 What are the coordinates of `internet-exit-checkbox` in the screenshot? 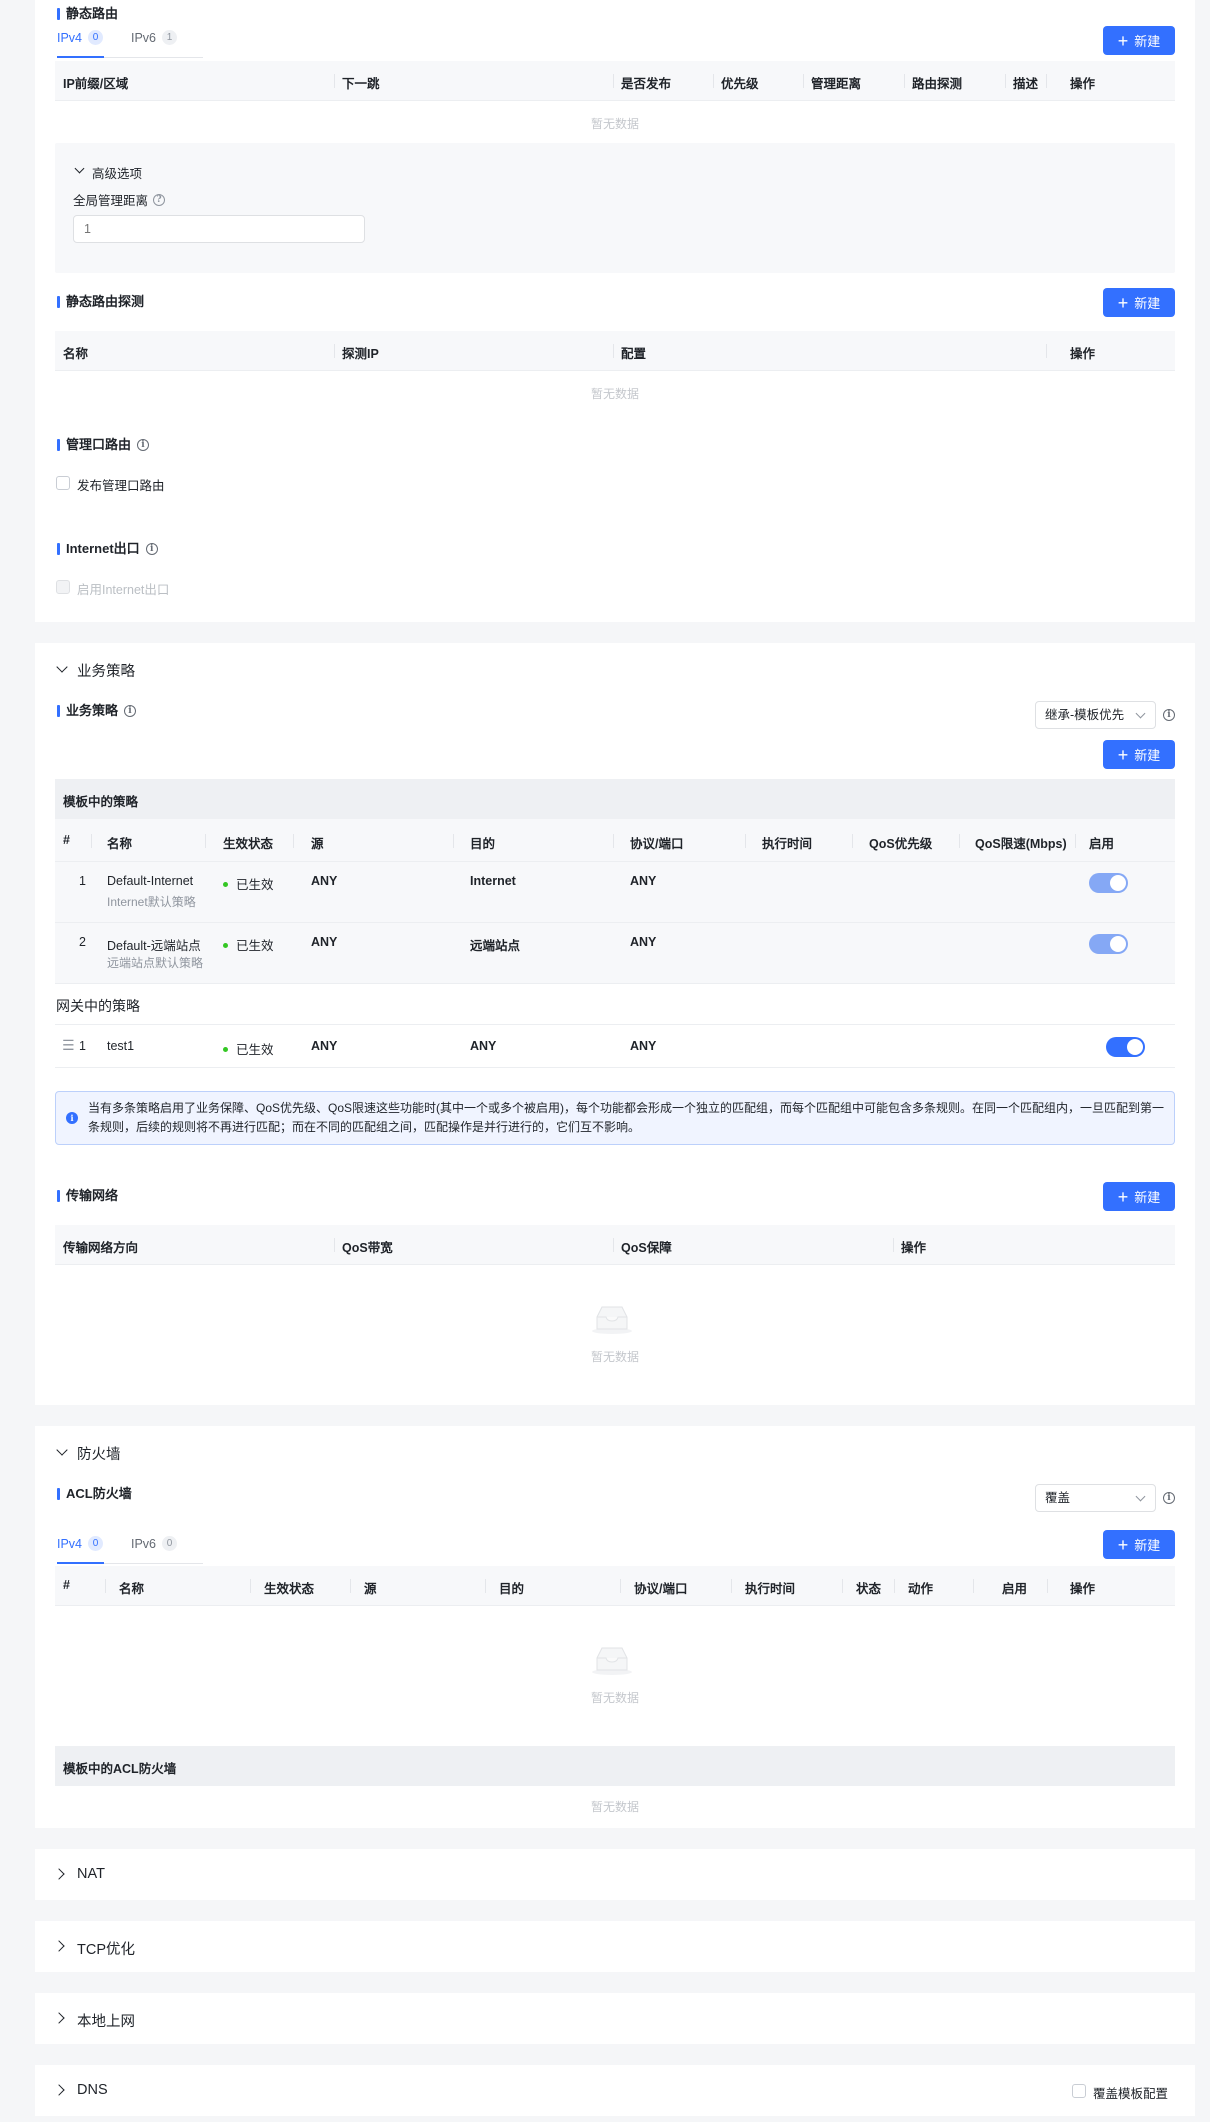 It's located at (63, 587).